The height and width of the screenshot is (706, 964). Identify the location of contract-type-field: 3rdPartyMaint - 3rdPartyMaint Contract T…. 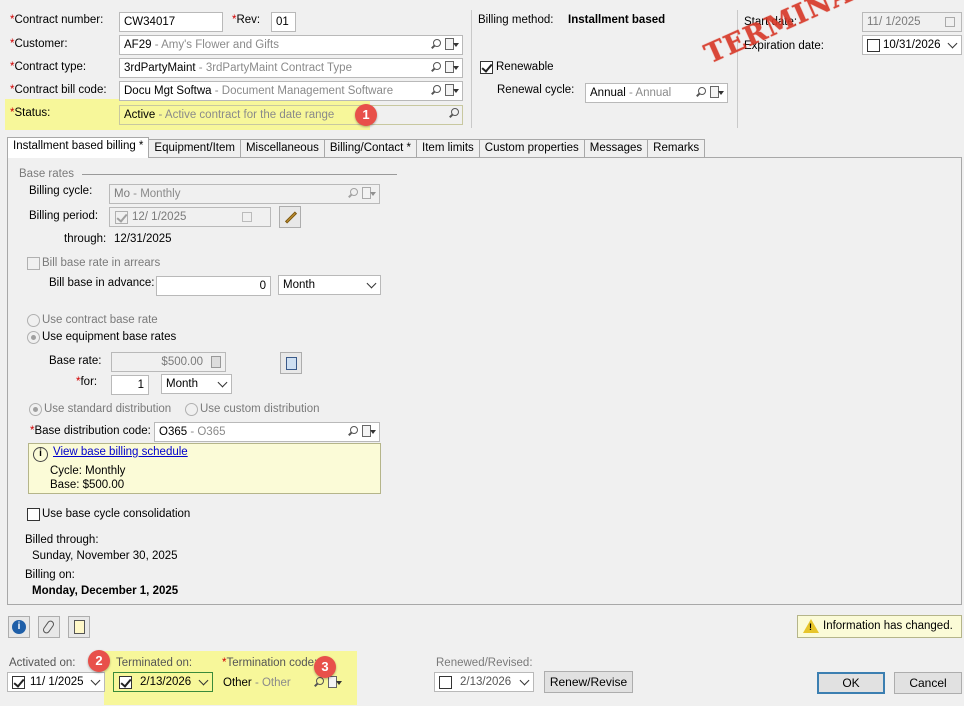
(291, 68).